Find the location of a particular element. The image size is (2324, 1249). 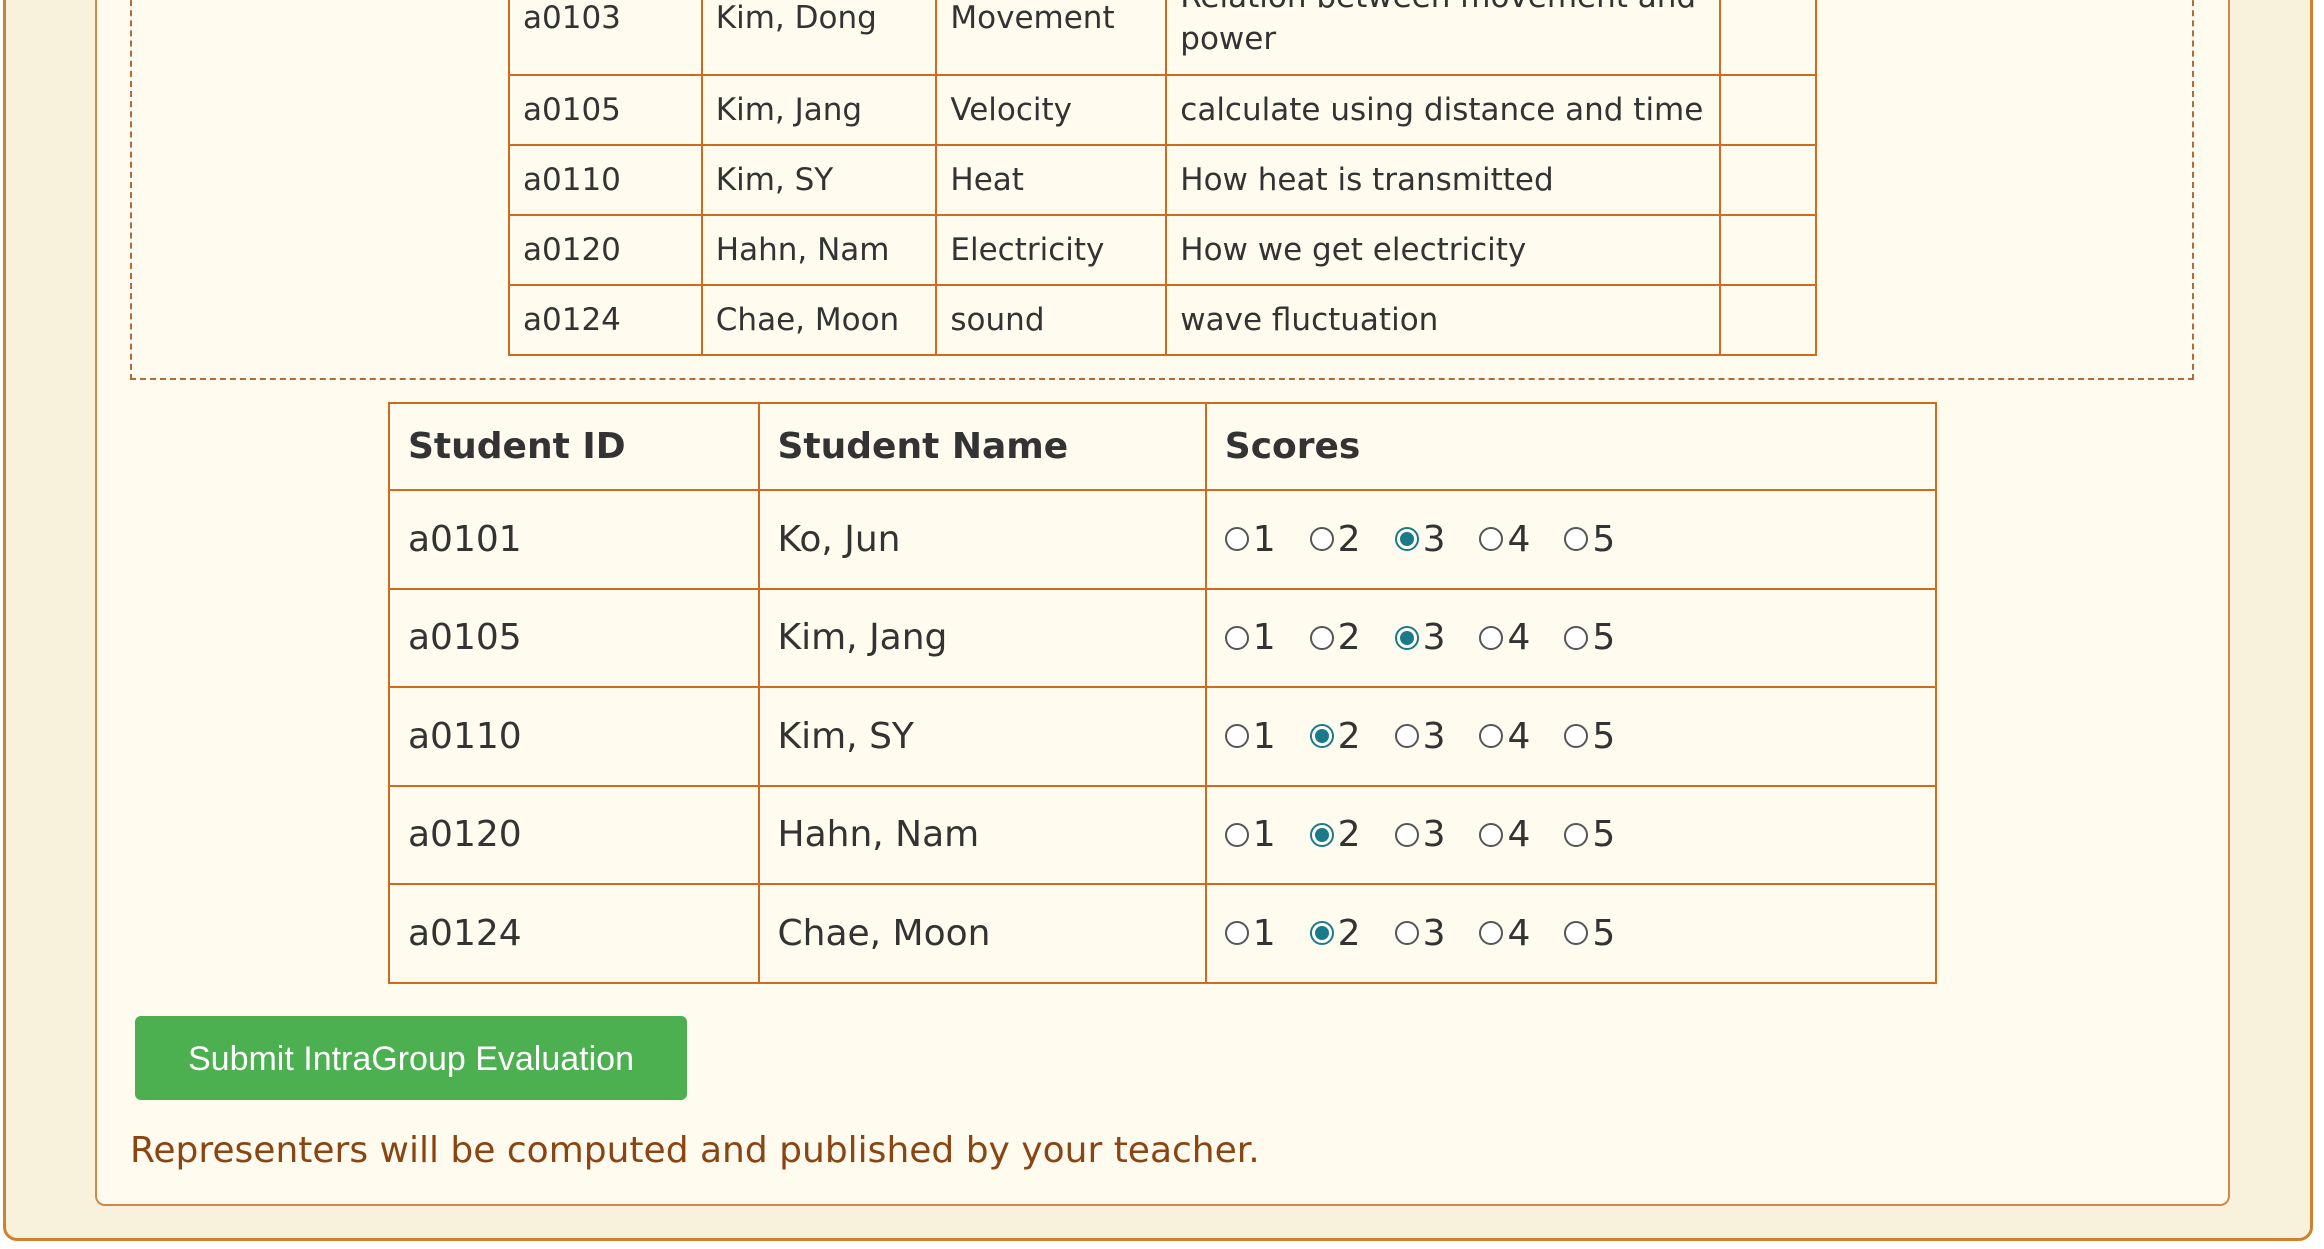

table-row: a0105 Kim, Jang 1 2 3 4 5 is located at coordinates (1163, 637).